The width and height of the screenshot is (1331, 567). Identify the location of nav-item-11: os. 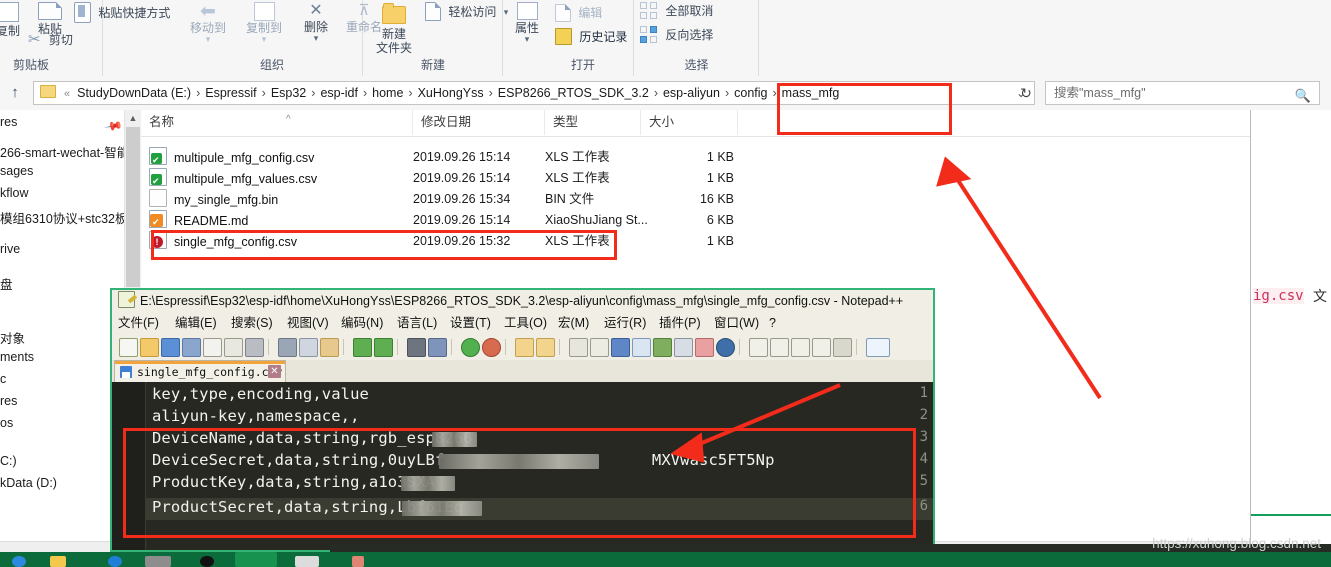
(6, 423).